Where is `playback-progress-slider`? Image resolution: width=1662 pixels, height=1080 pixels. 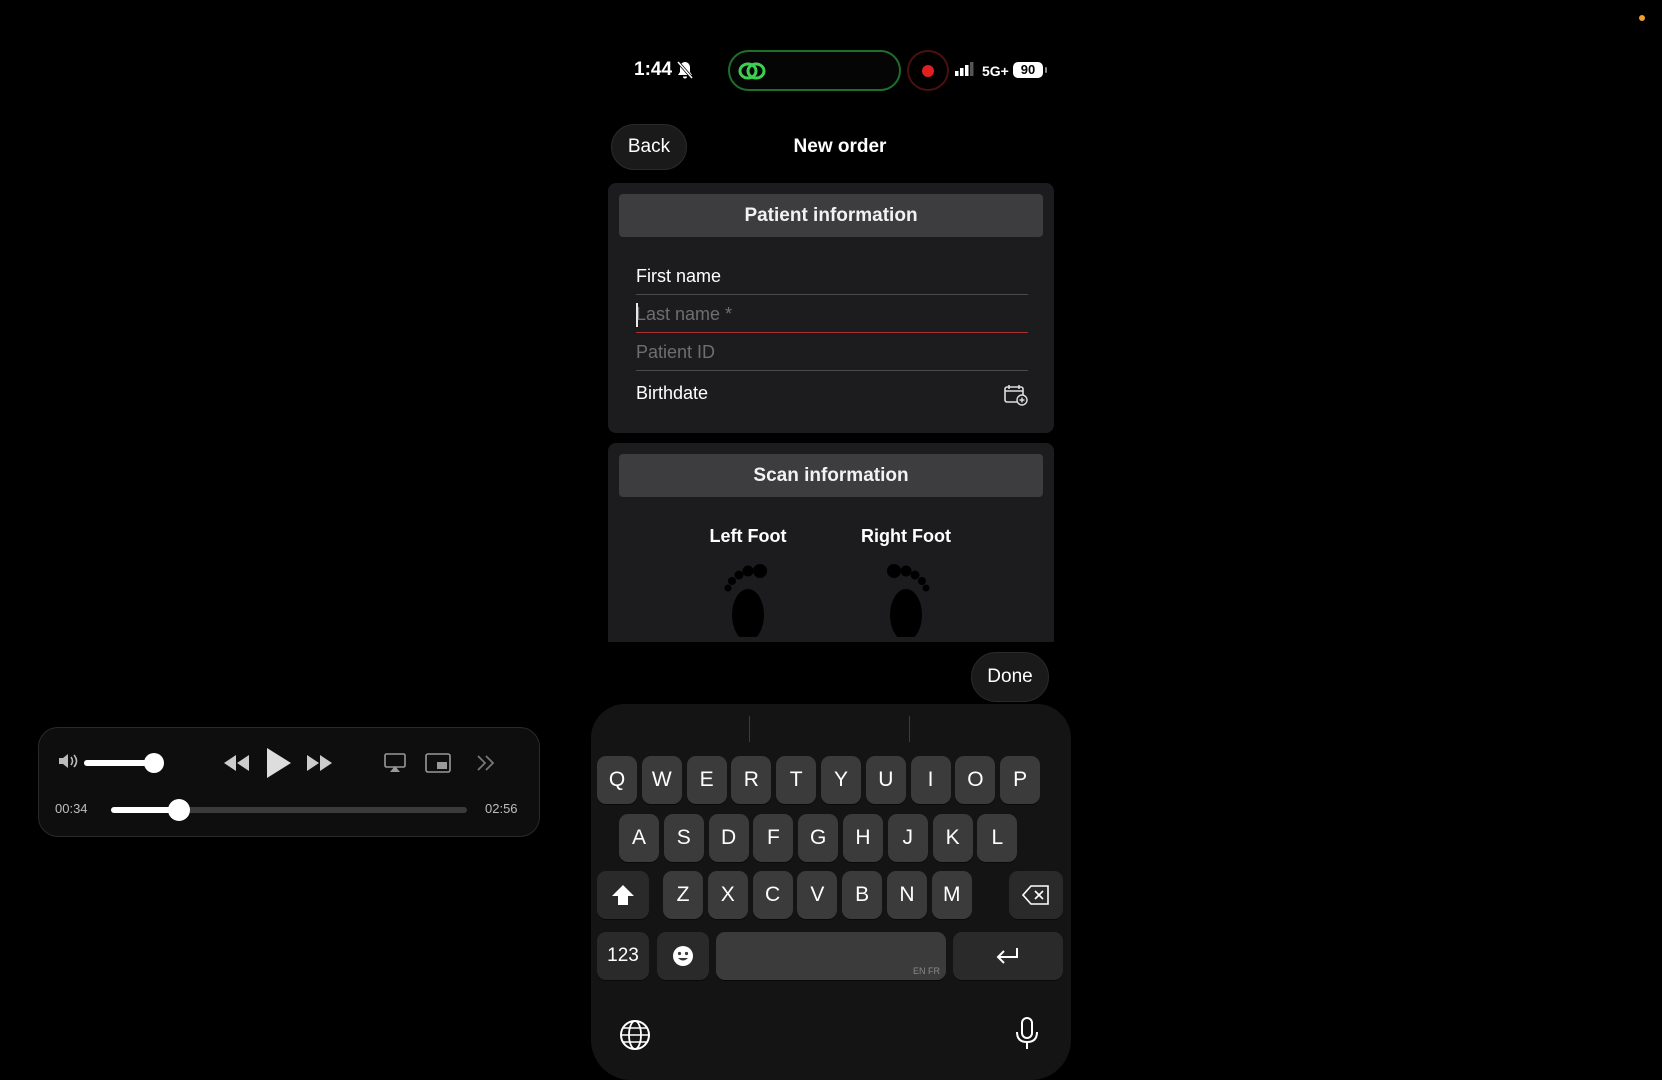 playback-progress-slider is located at coordinates (289, 810).